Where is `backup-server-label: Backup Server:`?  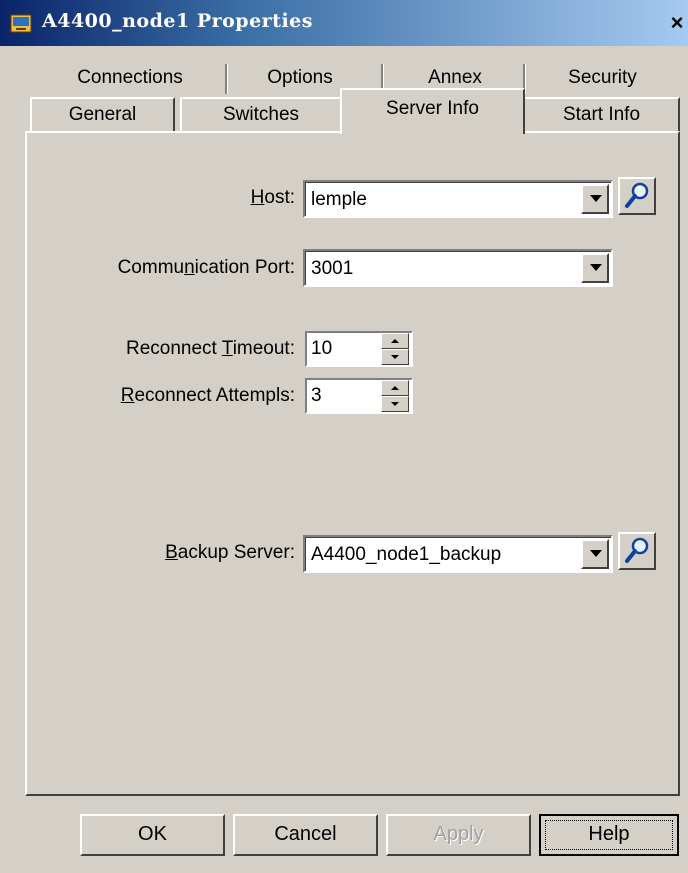
backup-server-label: Backup Server: is located at coordinates (230, 552).